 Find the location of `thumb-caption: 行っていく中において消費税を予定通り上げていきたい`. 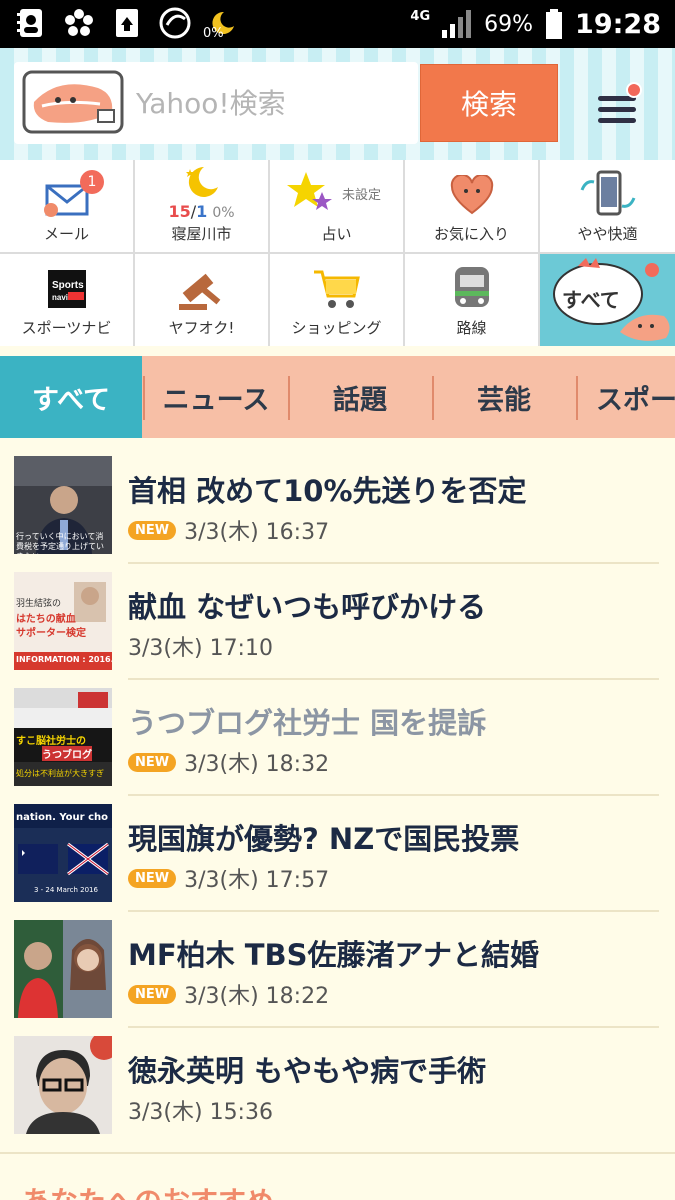

thumb-caption: 行っていく中において消費税を予定通り上げていきたい is located at coordinates (60, 543).